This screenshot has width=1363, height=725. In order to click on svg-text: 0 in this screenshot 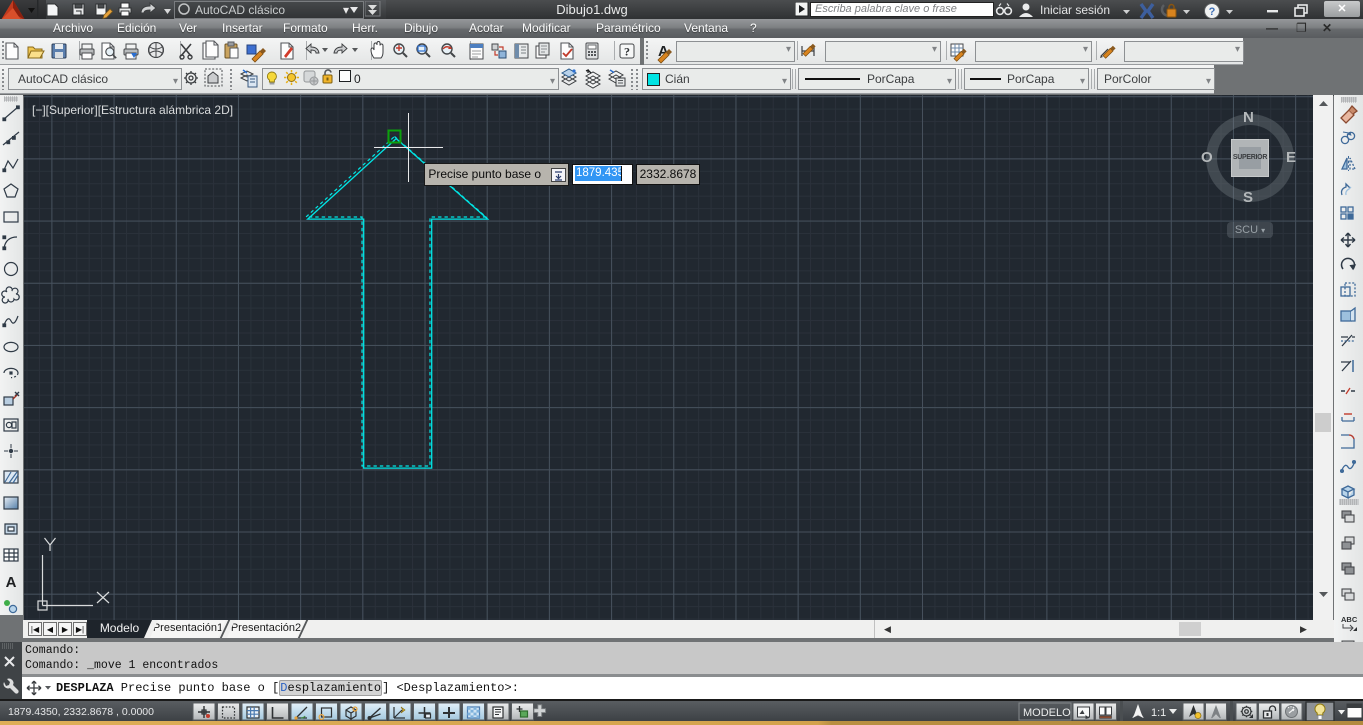, I will do `click(357, 79)`.